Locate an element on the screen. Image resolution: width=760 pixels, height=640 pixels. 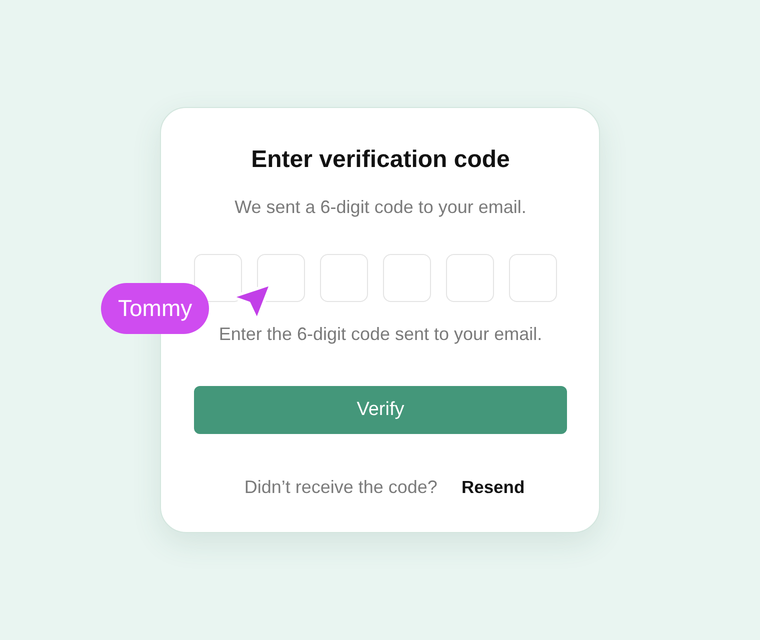
subtitle-text: We sent a 6-digit code to your email. is located at coordinates (380, 207).